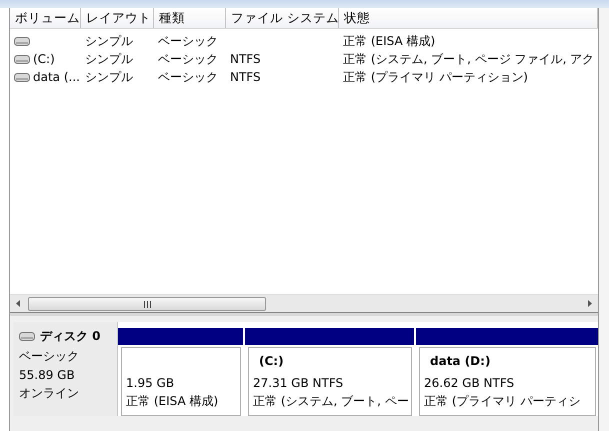 This screenshot has width=609, height=431. What do you see at coordinates (460, 361) in the screenshot?
I see `partition-label: data (D:)` at bounding box center [460, 361].